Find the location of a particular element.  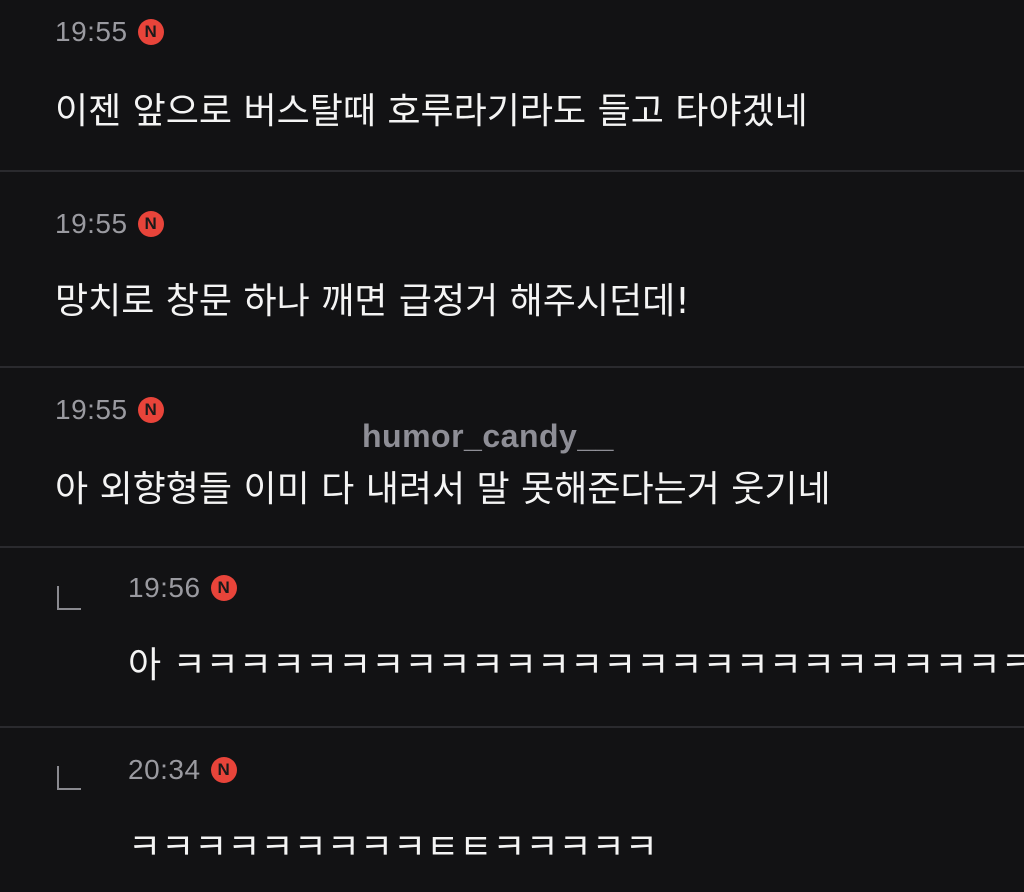

comment-text: 망치로 창문 하나 깨면 급정거 해주시던데! is located at coordinates (372, 301).